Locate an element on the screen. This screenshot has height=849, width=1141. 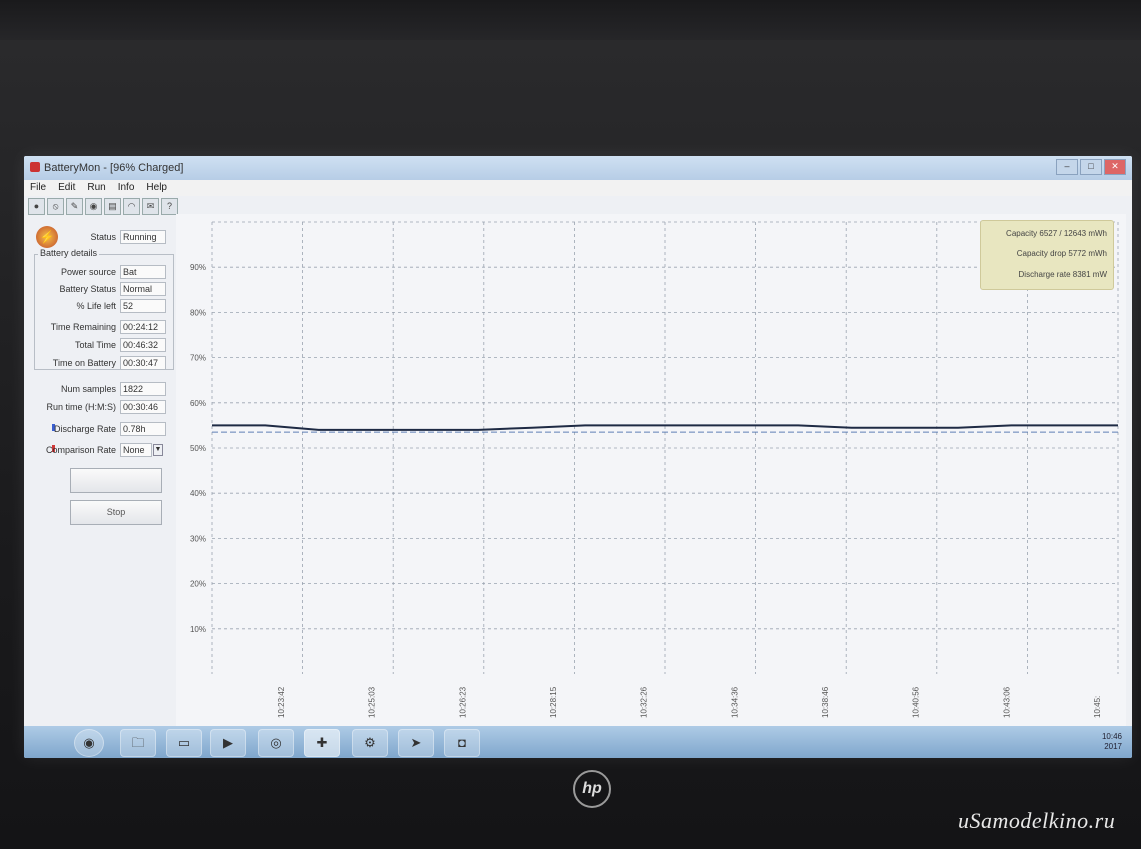
power-source-label: Power source is located at coordinates (88, 272).